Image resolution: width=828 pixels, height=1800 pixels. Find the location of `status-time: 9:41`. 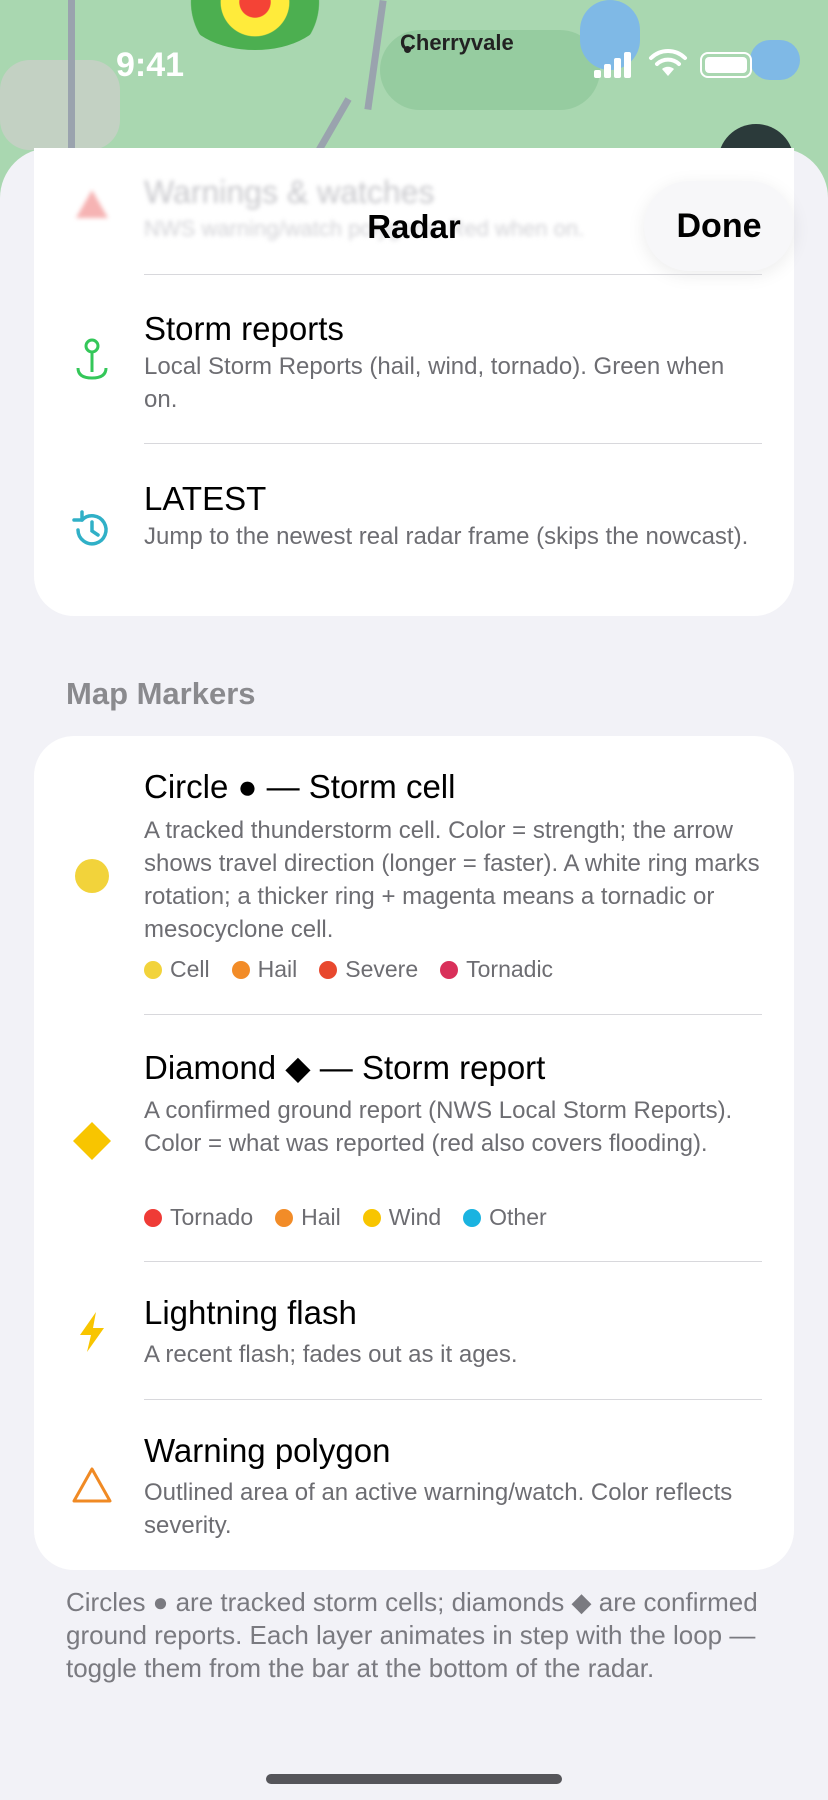

status-time: 9:41 is located at coordinates (150, 65).